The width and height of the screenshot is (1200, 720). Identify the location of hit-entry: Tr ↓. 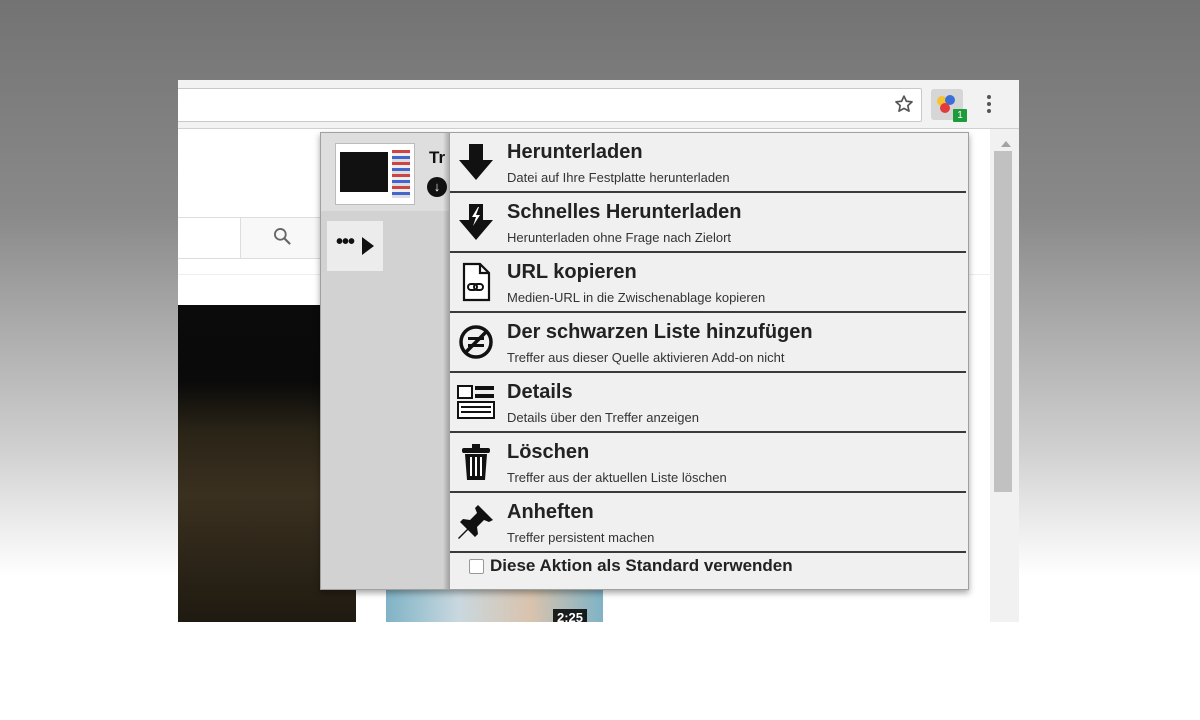
(385, 172).